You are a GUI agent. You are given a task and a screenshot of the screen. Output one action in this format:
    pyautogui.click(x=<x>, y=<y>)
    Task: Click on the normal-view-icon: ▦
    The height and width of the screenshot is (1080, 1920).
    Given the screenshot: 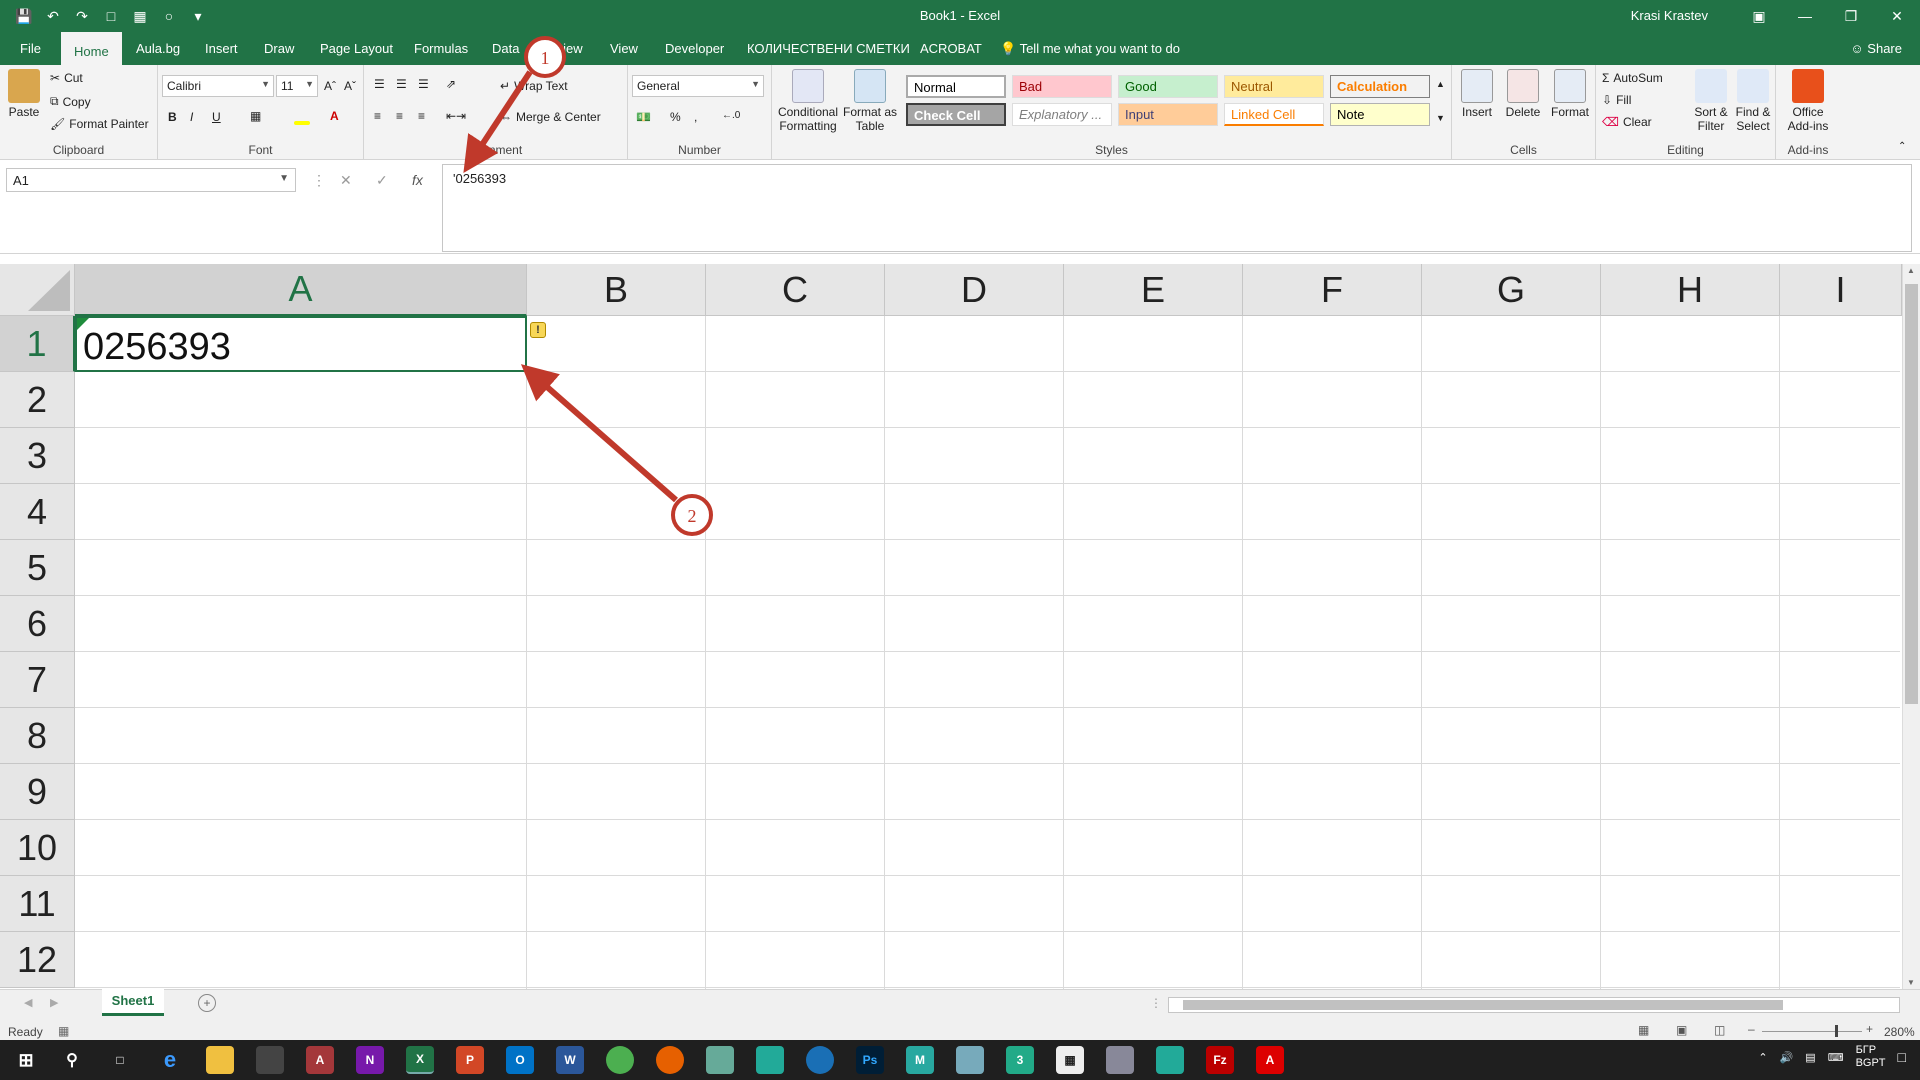 What is the action you would take?
    pyautogui.click(x=1643, y=1030)
    